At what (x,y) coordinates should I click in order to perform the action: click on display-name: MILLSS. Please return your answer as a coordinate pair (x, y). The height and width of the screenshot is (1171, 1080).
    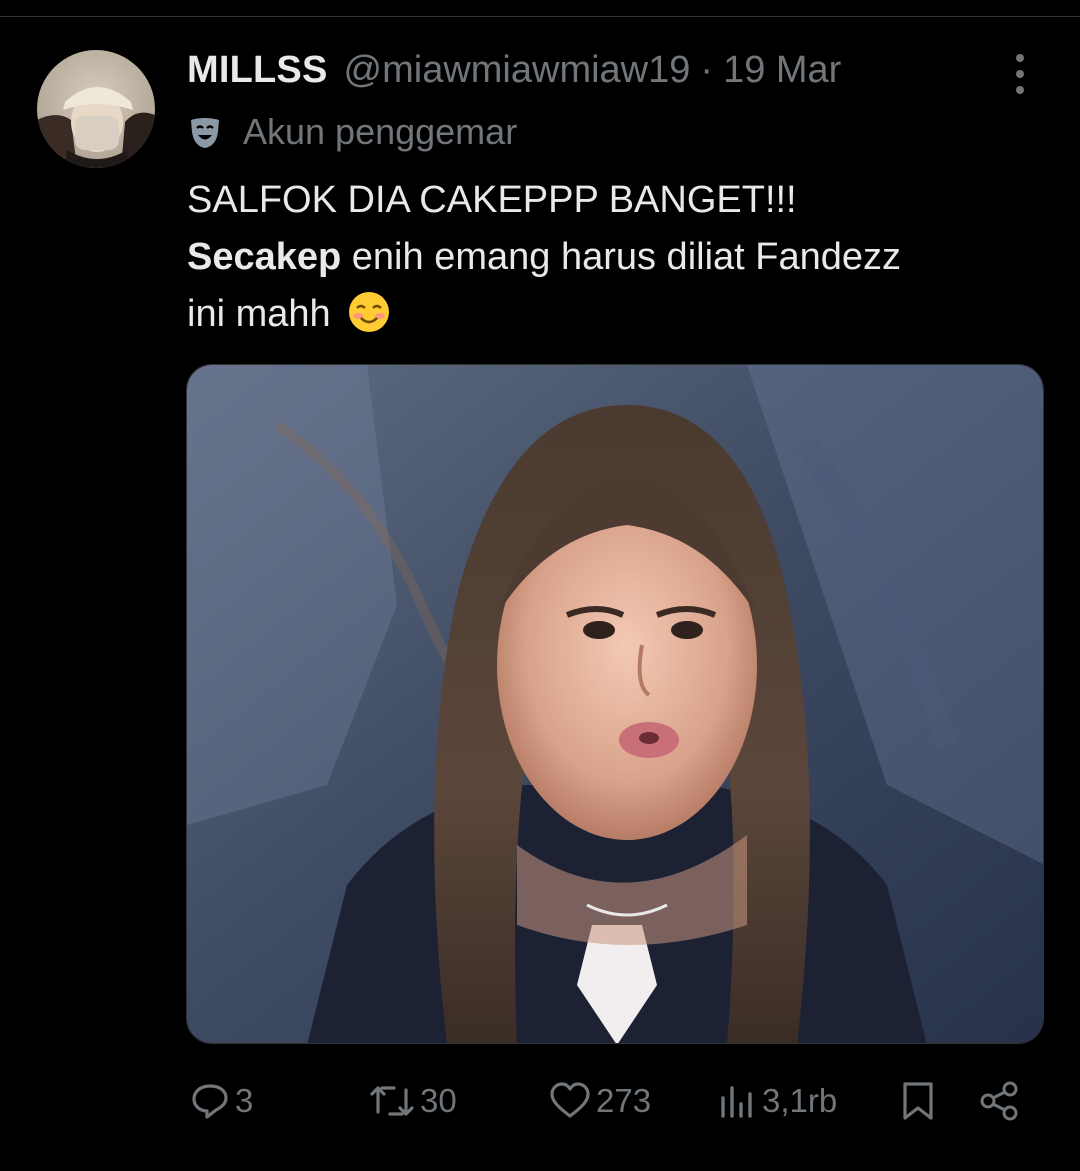
    Looking at the image, I should click on (257, 70).